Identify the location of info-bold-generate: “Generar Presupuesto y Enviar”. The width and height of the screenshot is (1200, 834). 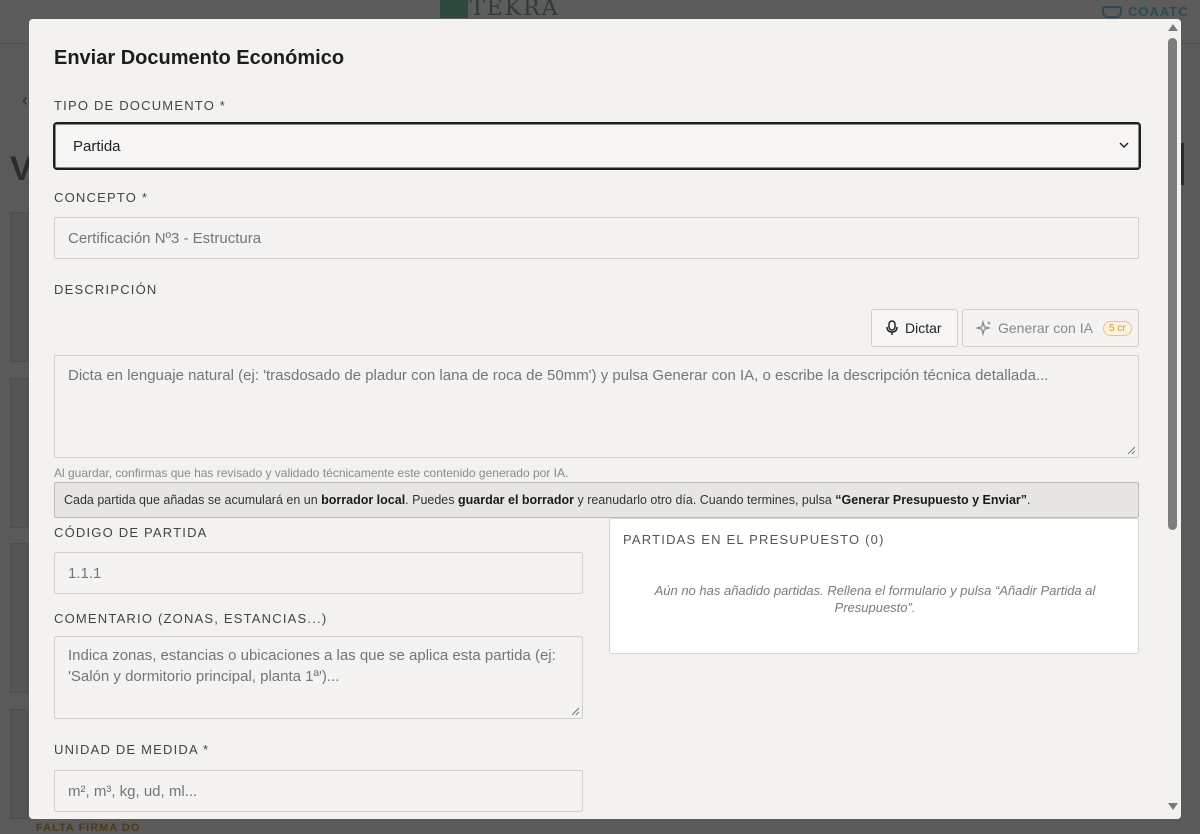
(931, 500).